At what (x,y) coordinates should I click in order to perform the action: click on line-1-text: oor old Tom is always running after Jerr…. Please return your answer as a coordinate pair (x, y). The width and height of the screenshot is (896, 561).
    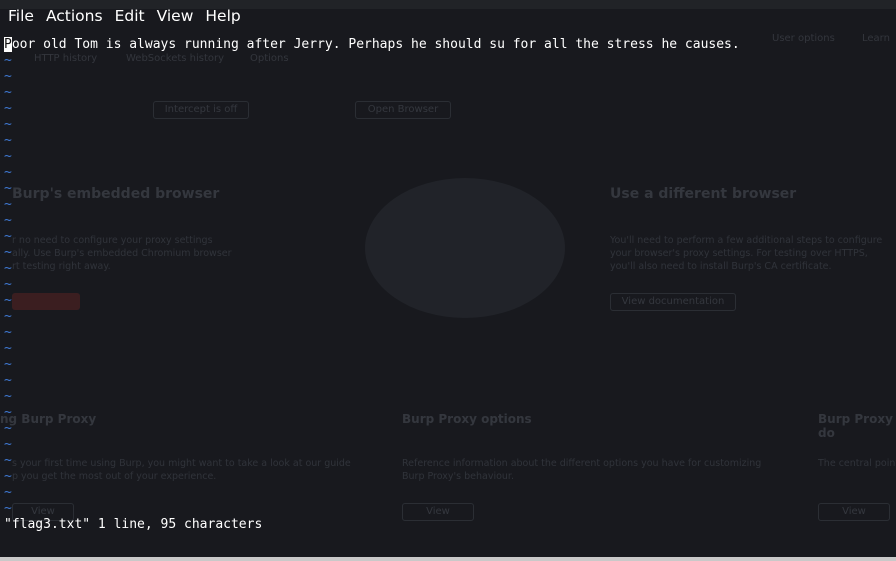
    Looking at the image, I should click on (375, 44).